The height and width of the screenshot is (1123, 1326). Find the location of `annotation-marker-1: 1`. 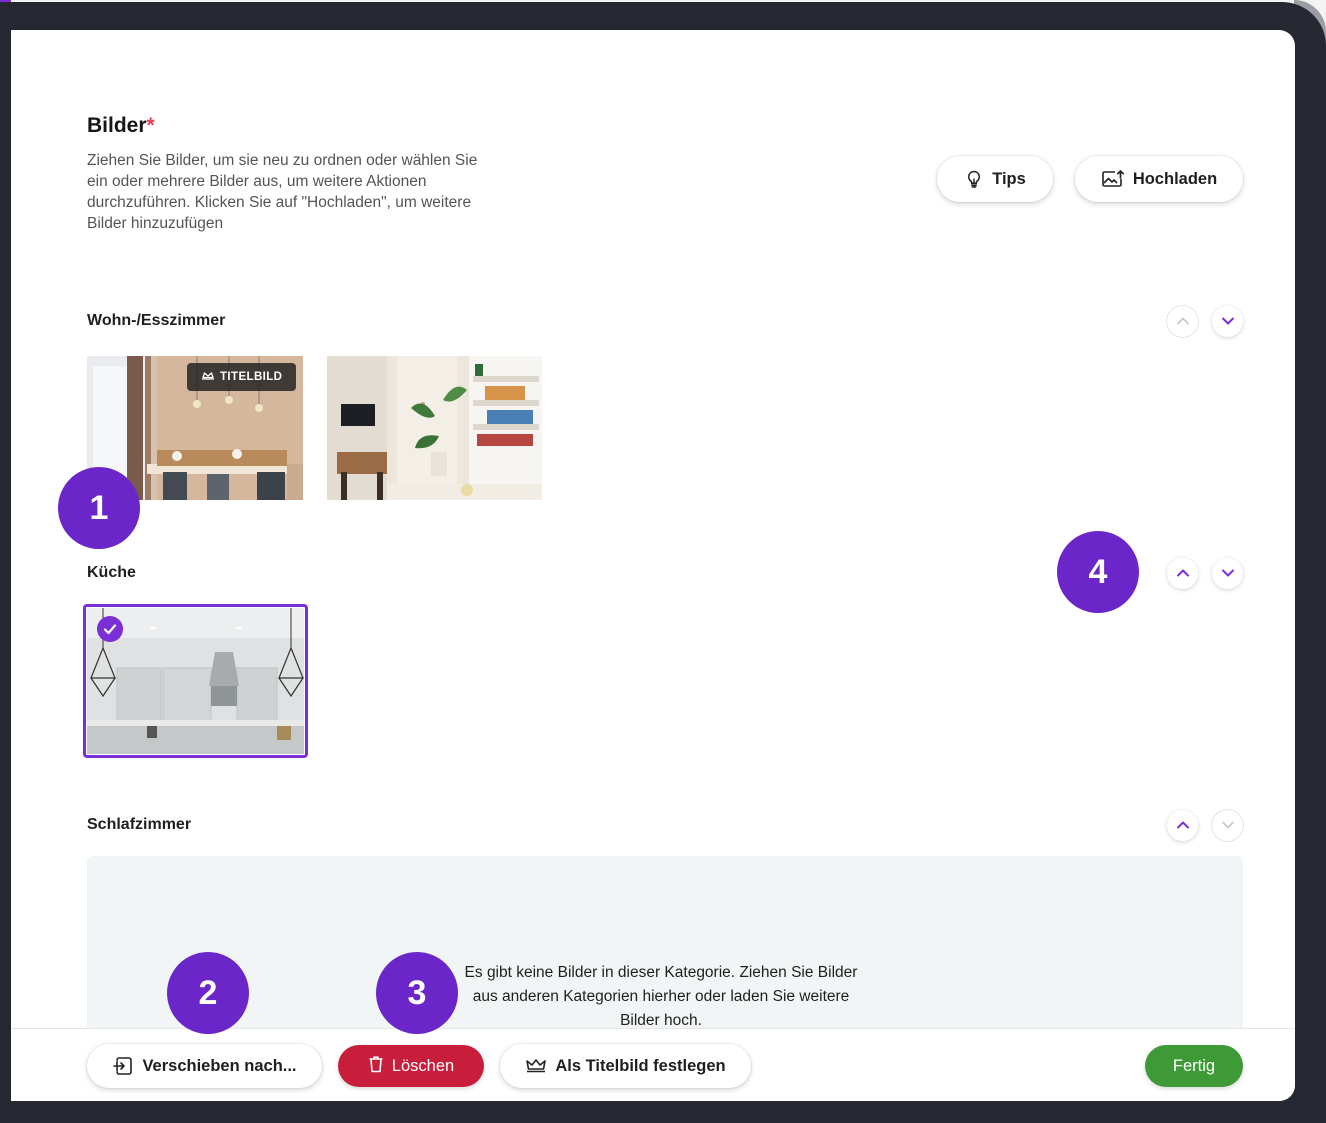

annotation-marker-1: 1 is located at coordinates (99, 508).